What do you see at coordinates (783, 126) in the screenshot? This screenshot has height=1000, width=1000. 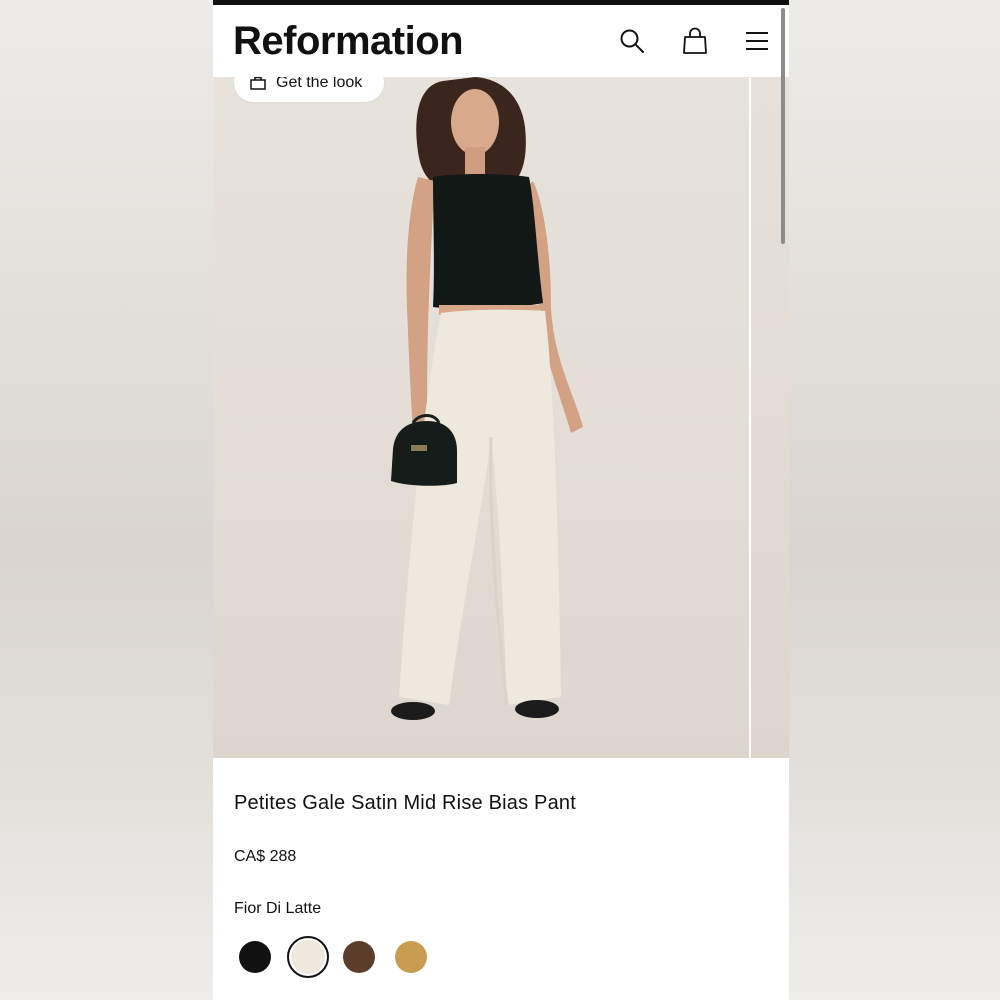 I see `scrollbar` at bounding box center [783, 126].